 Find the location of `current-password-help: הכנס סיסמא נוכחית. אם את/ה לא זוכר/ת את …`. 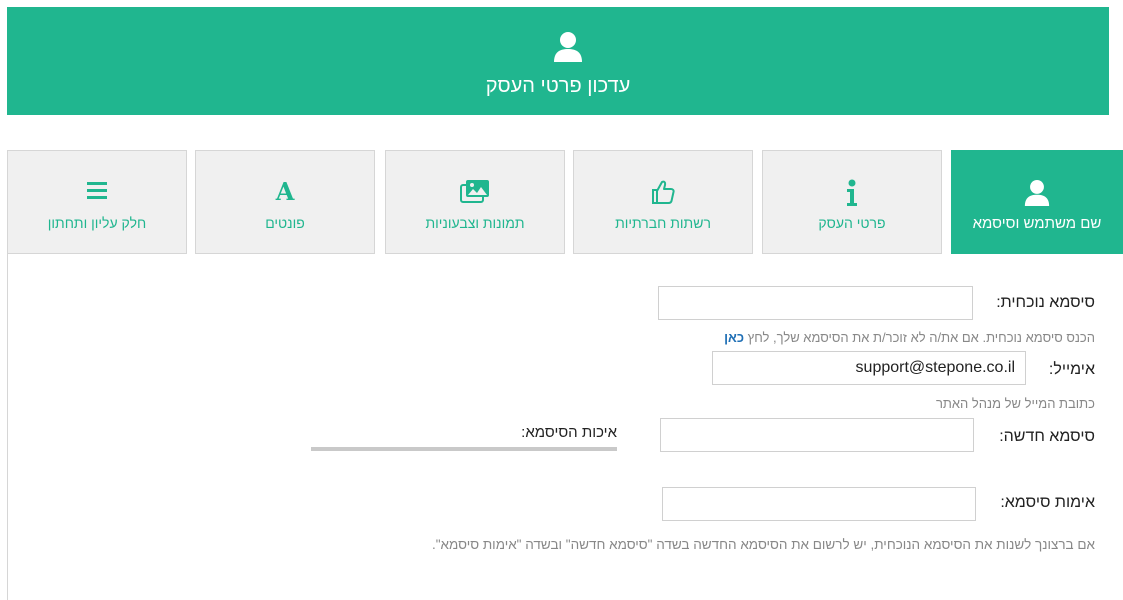

current-password-help: הכנס סיסמא נוכחית. אם את/ה לא זוכר/ת את … is located at coordinates (909, 337).